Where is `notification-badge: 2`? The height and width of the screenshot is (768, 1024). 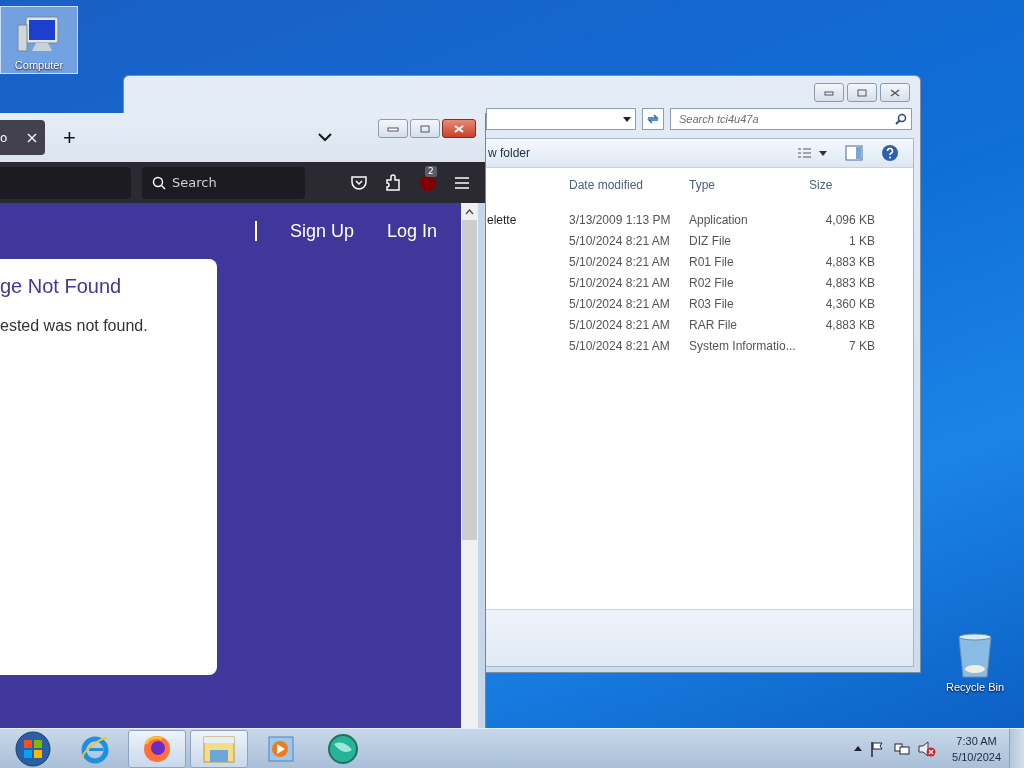 notification-badge: 2 is located at coordinates (431, 171).